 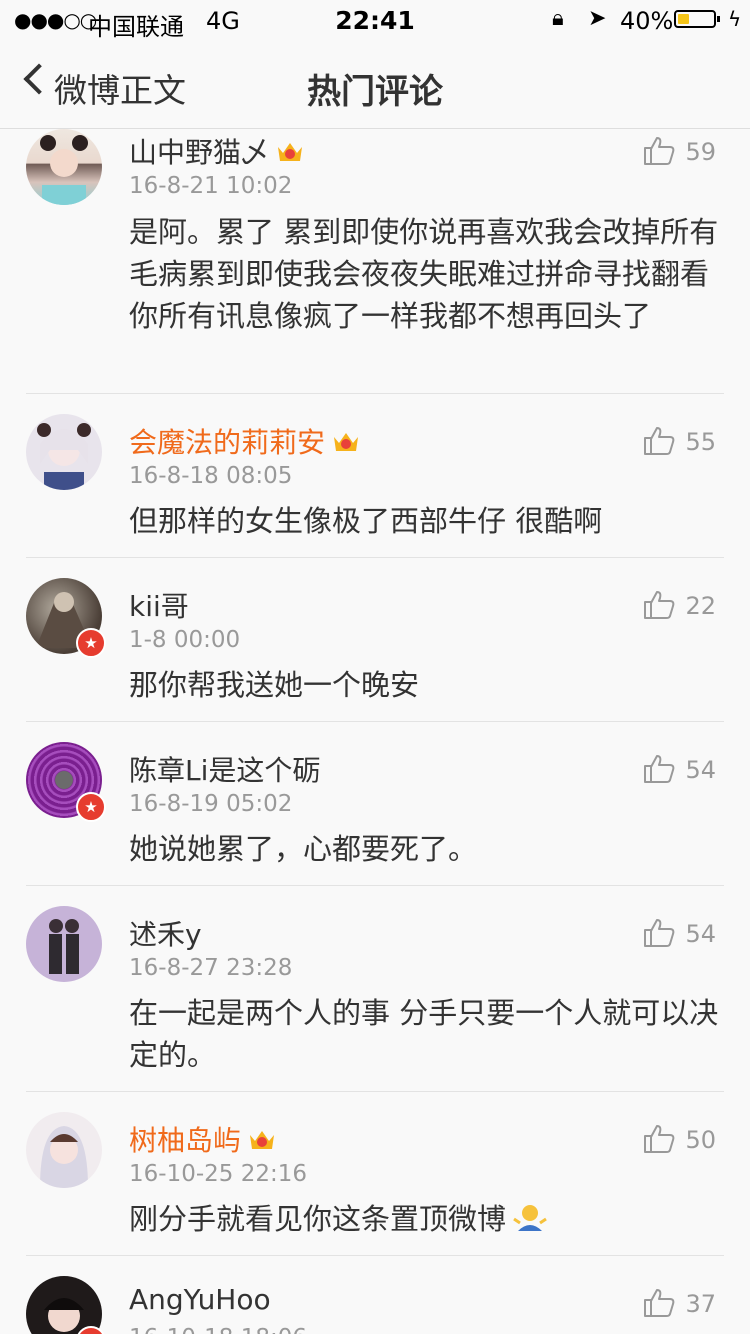 I want to click on charging-bolt-icon: ϟ, so click(x=735, y=19).